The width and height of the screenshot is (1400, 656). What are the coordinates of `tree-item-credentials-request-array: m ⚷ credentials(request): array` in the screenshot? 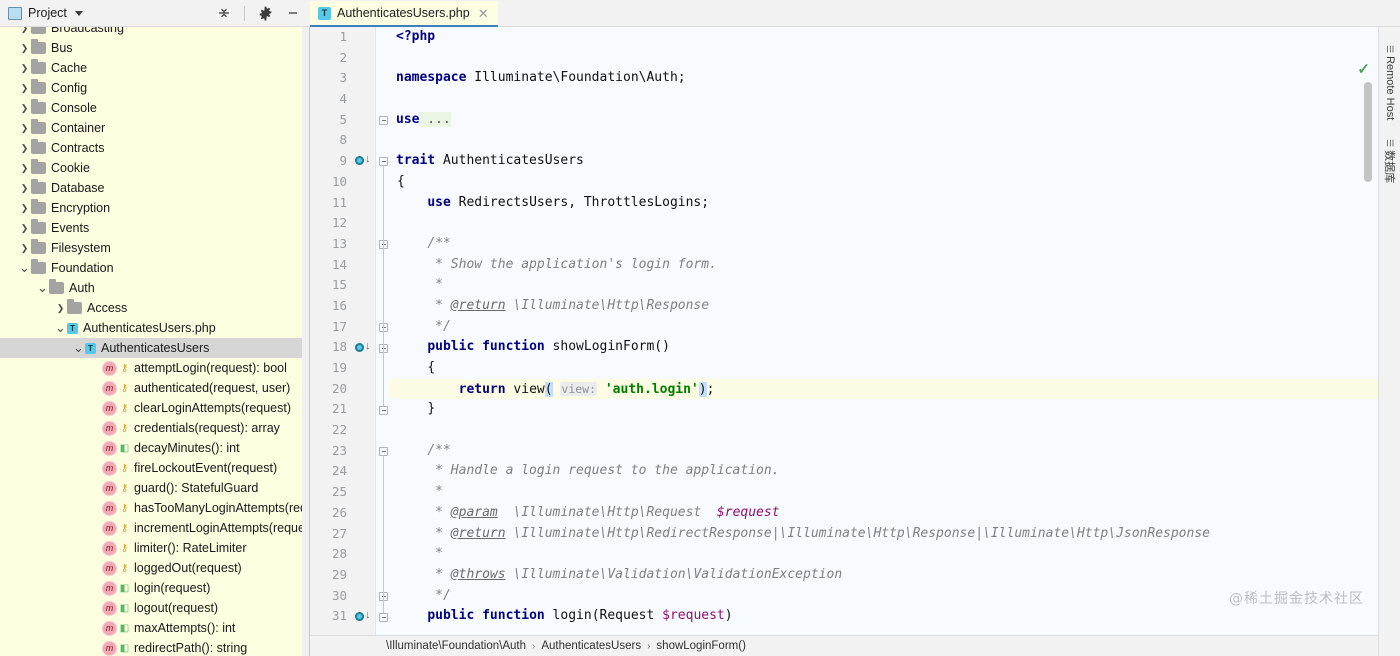 It's located at (154, 428).